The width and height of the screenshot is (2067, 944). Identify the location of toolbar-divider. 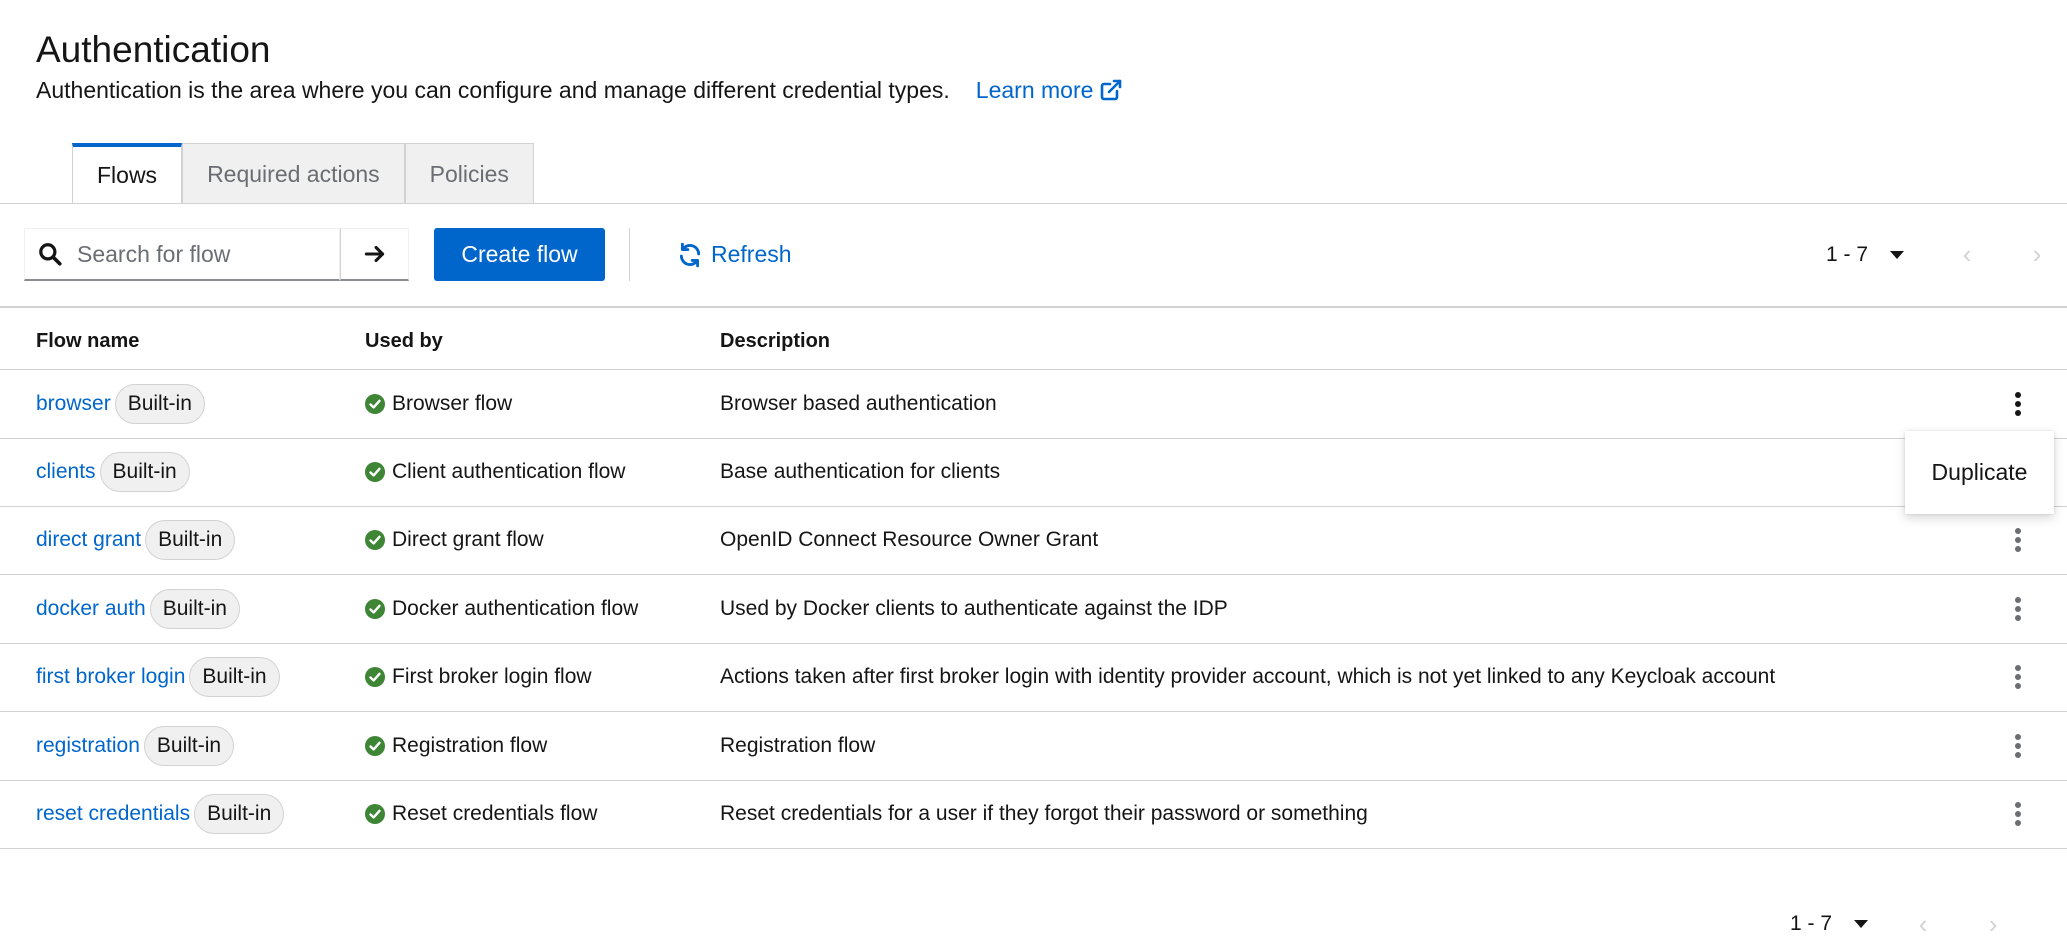
(629, 254).